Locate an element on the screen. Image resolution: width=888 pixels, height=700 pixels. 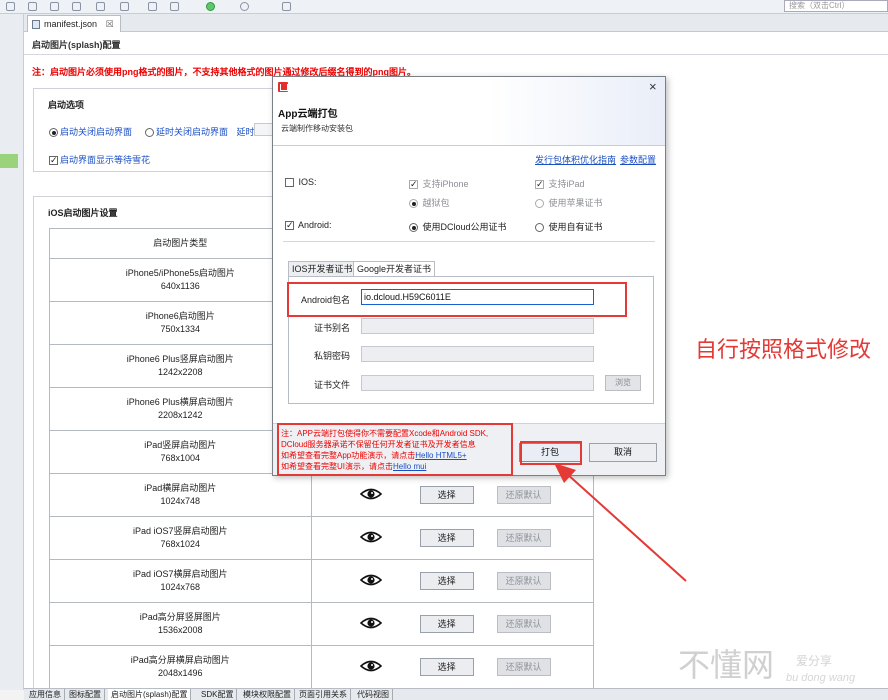
support-ipad-label: 支持iPad is located at coordinates (566, 184).